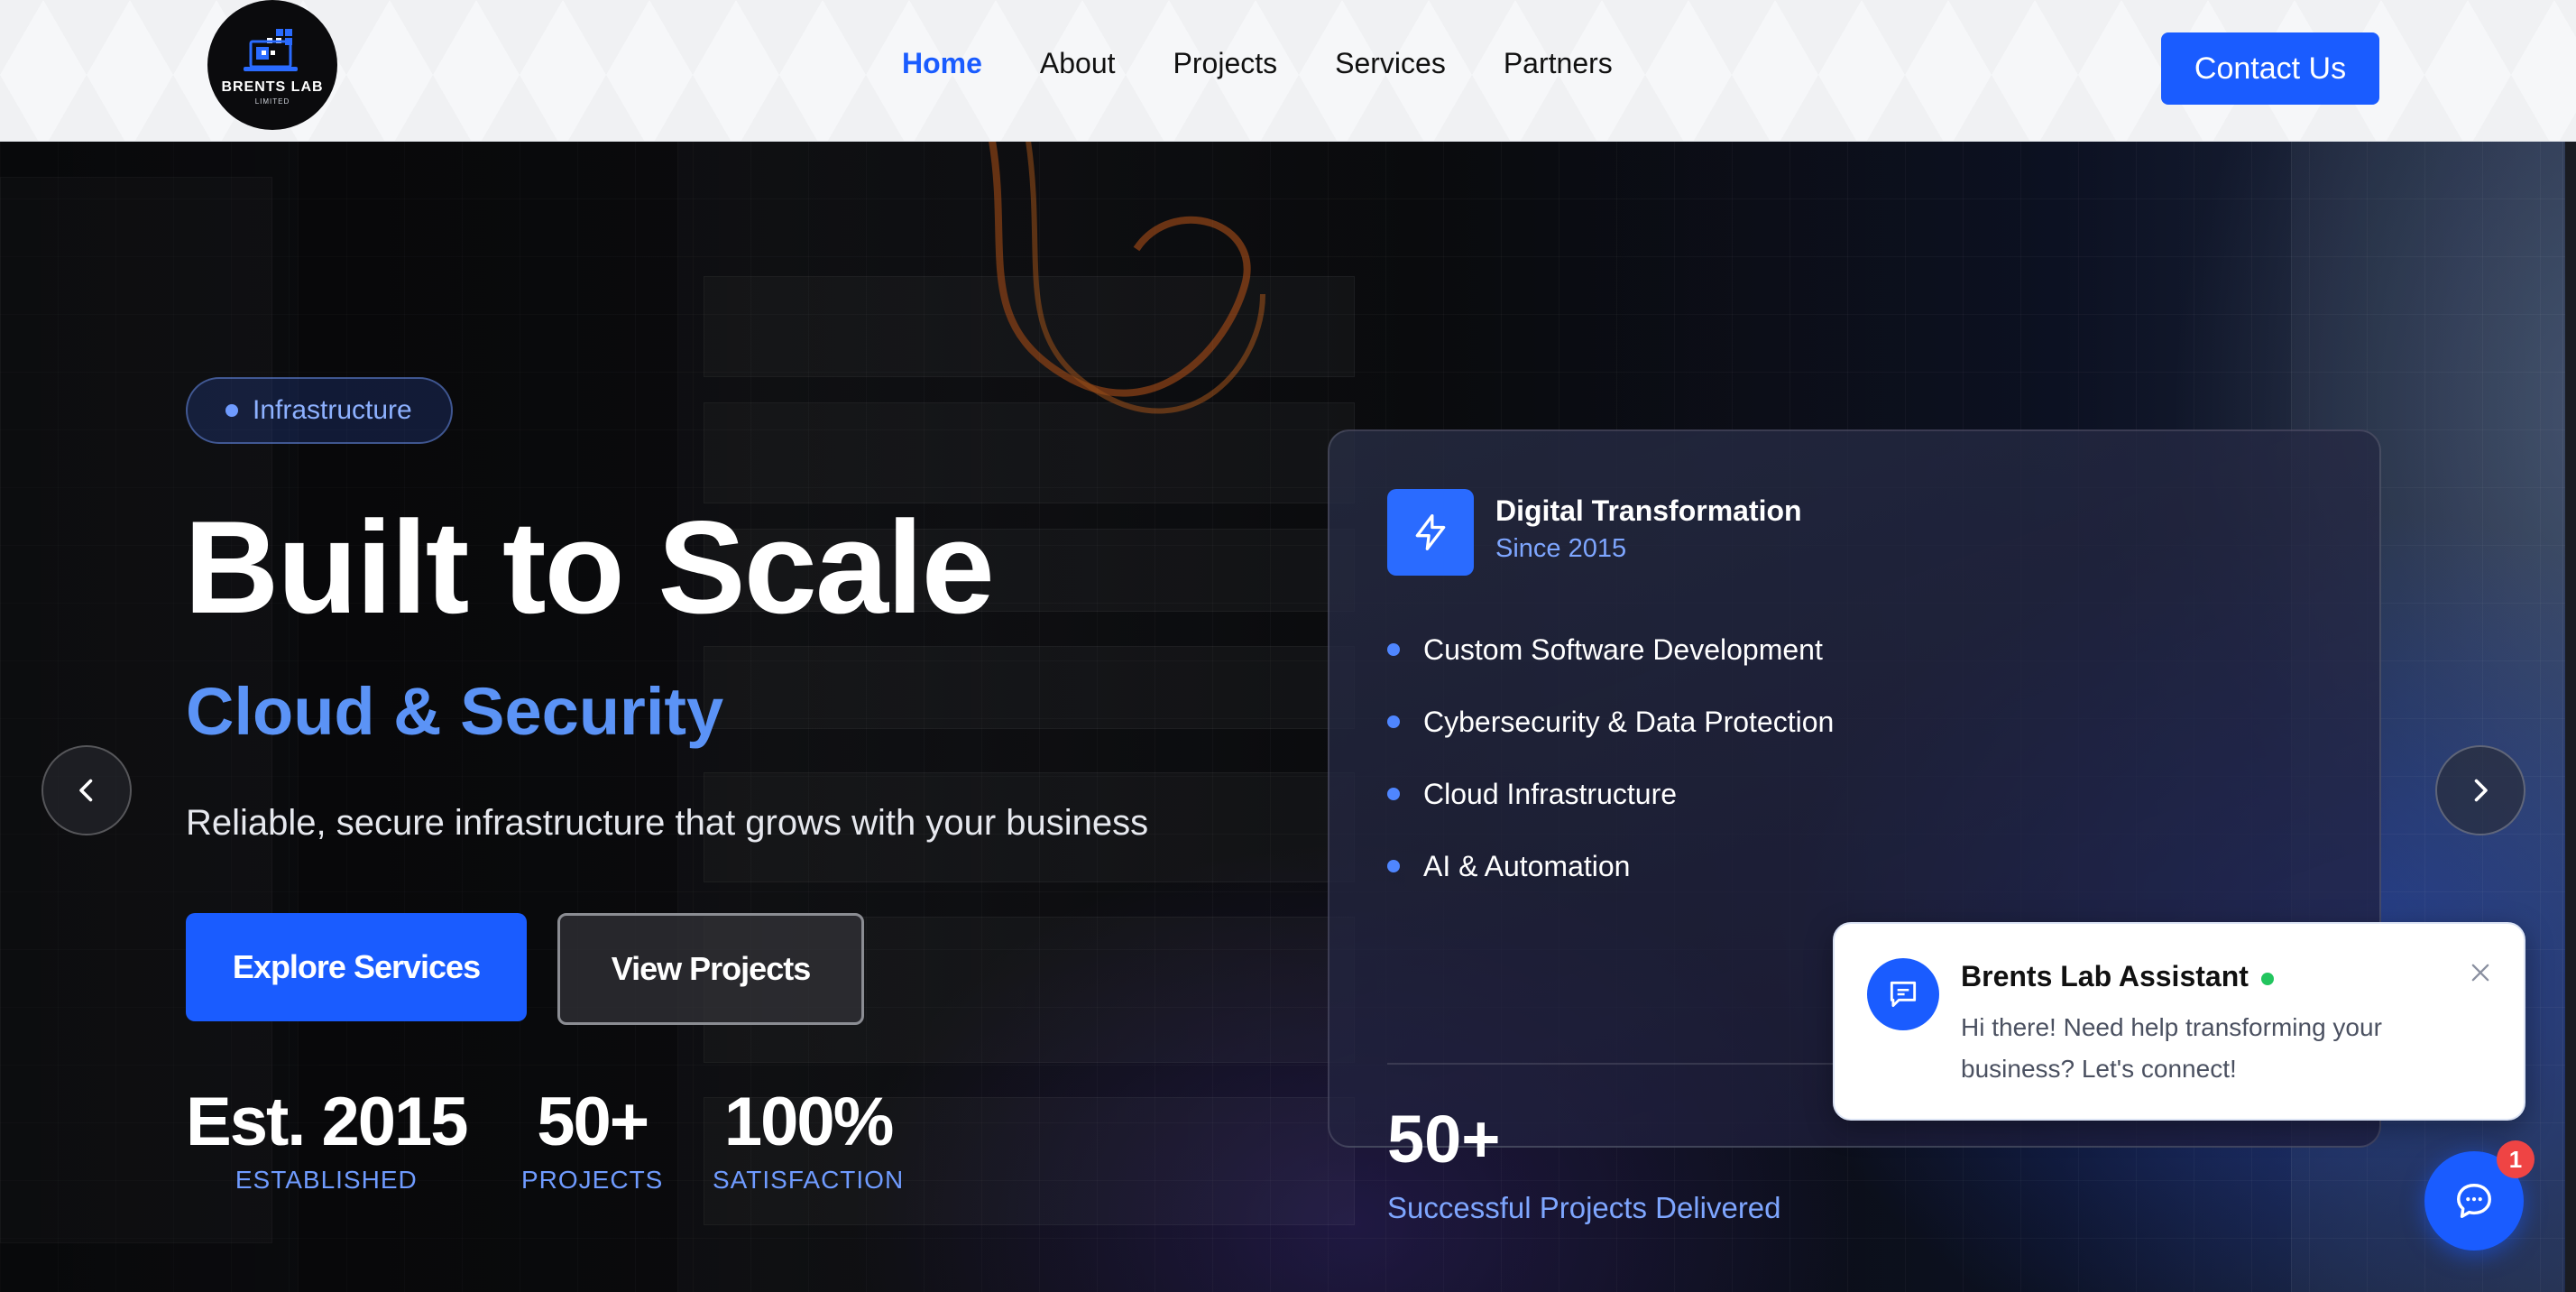 The height and width of the screenshot is (1292, 2576). I want to click on nav-services: Services, so click(1391, 63).